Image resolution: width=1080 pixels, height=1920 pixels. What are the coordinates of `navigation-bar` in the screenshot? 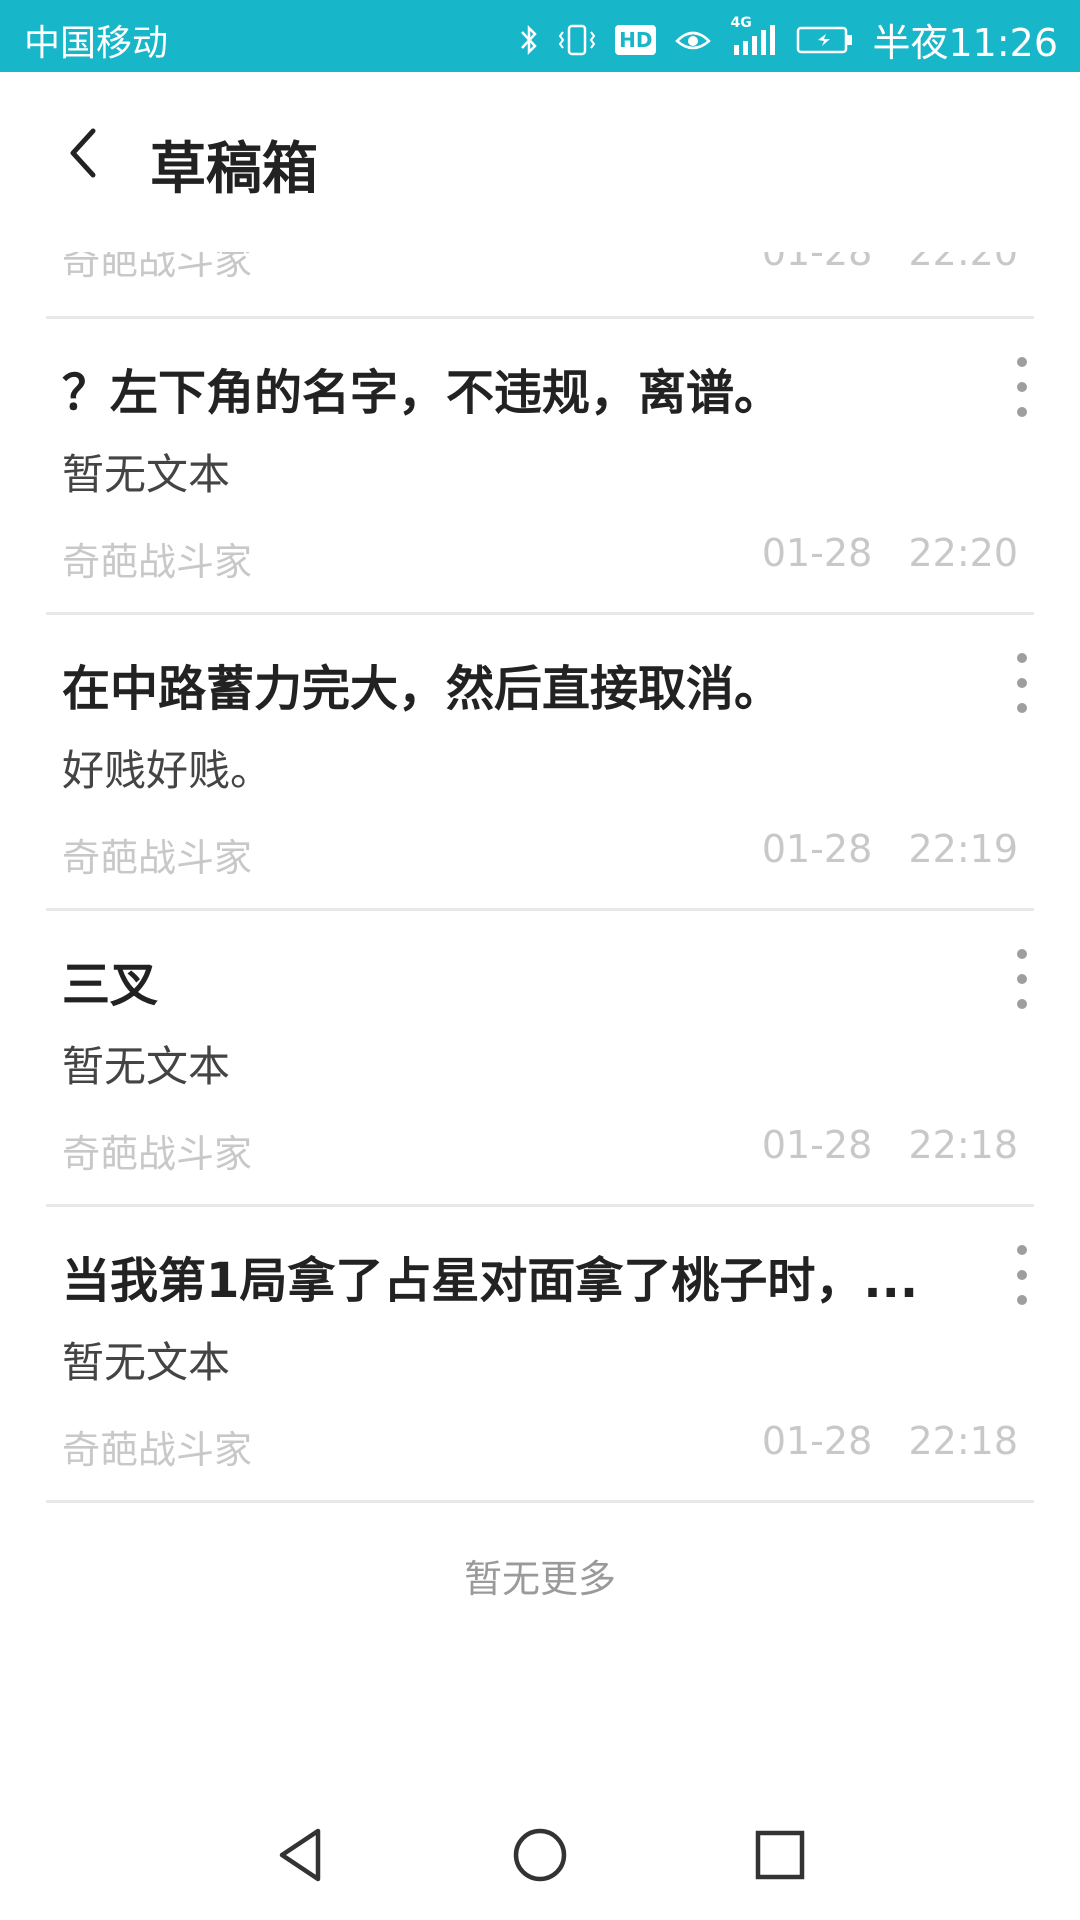 It's located at (540, 1855).